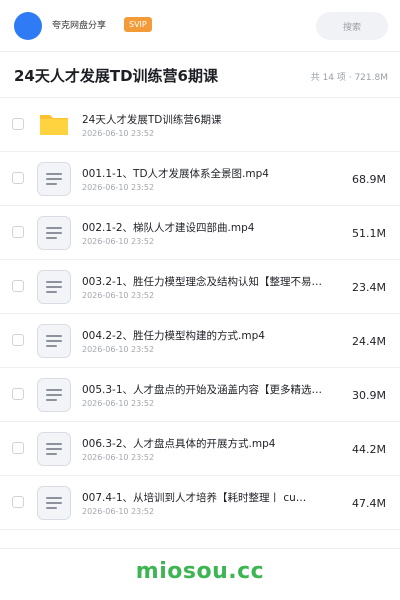  Describe the element at coordinates (179, 444) in the screenshot. I see `file-name: 006.3-2、人才盘点具体的开展方式.mp4` at that location.